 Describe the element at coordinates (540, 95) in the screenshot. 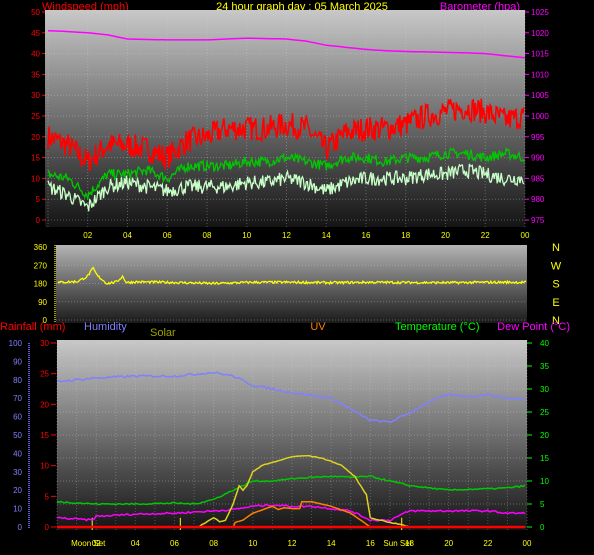

I see `barometer-tick-label: 1005` at that location.